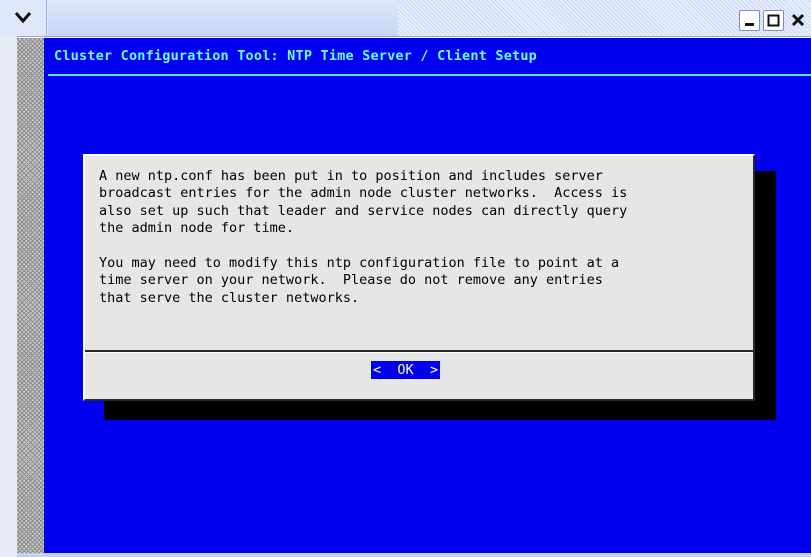 Image resolution: width=811 pixels, height=557 pixels. What do you see at coordinates (377, 370) in the screenshot?
I see `ok-button-open: <` at bounding box center [377, 370].